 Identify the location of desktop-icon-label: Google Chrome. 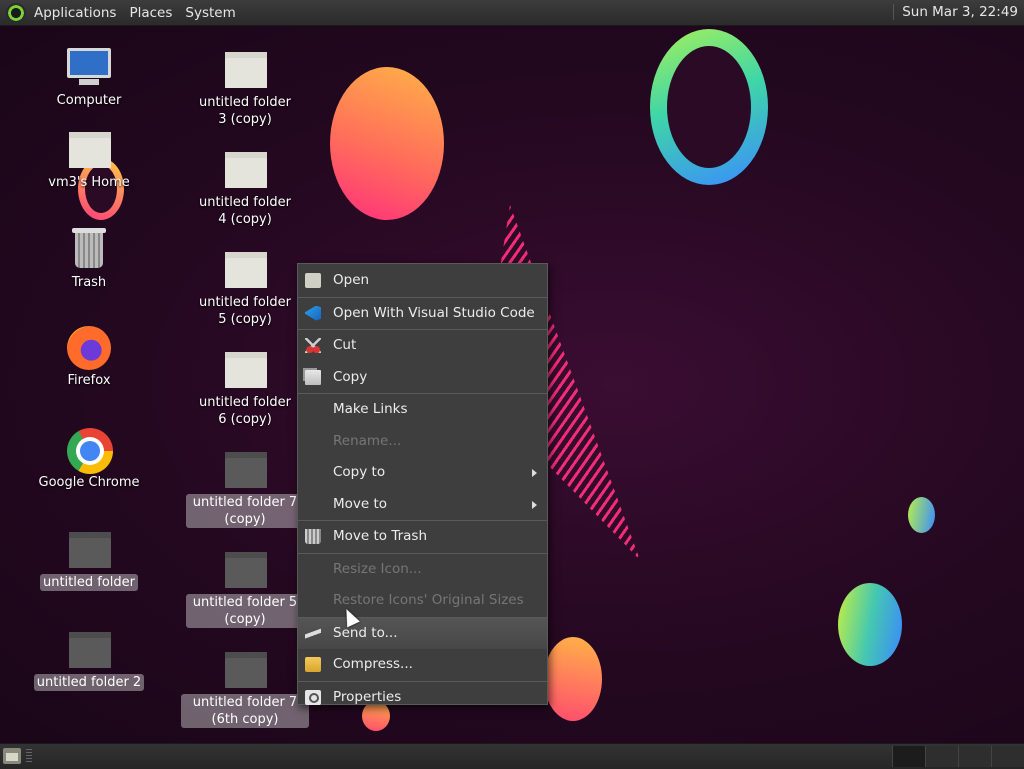
(89, 482).